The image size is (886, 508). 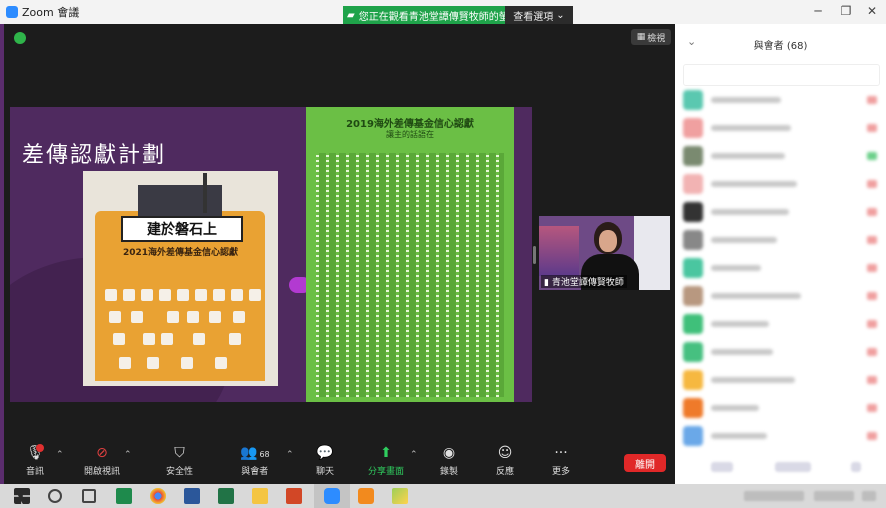 What do you see at coordinates (89, 496) in the screenshot?
I see `task-view-icon` at bounding box center [89, 496].